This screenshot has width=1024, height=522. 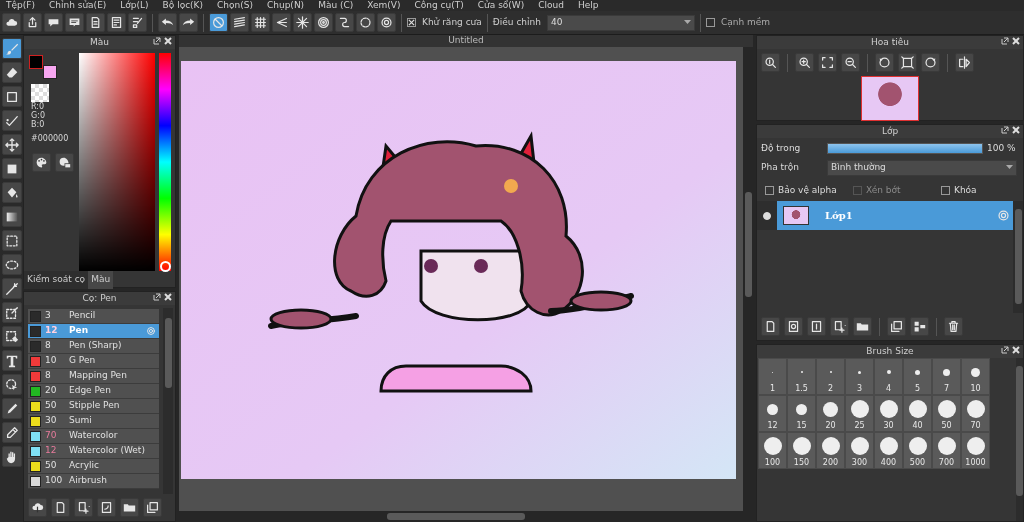 What do you see at coordinates (336, 5) in the screenshot?
I see `menu-item: Màu (C)` at bounding box center [336, 5].